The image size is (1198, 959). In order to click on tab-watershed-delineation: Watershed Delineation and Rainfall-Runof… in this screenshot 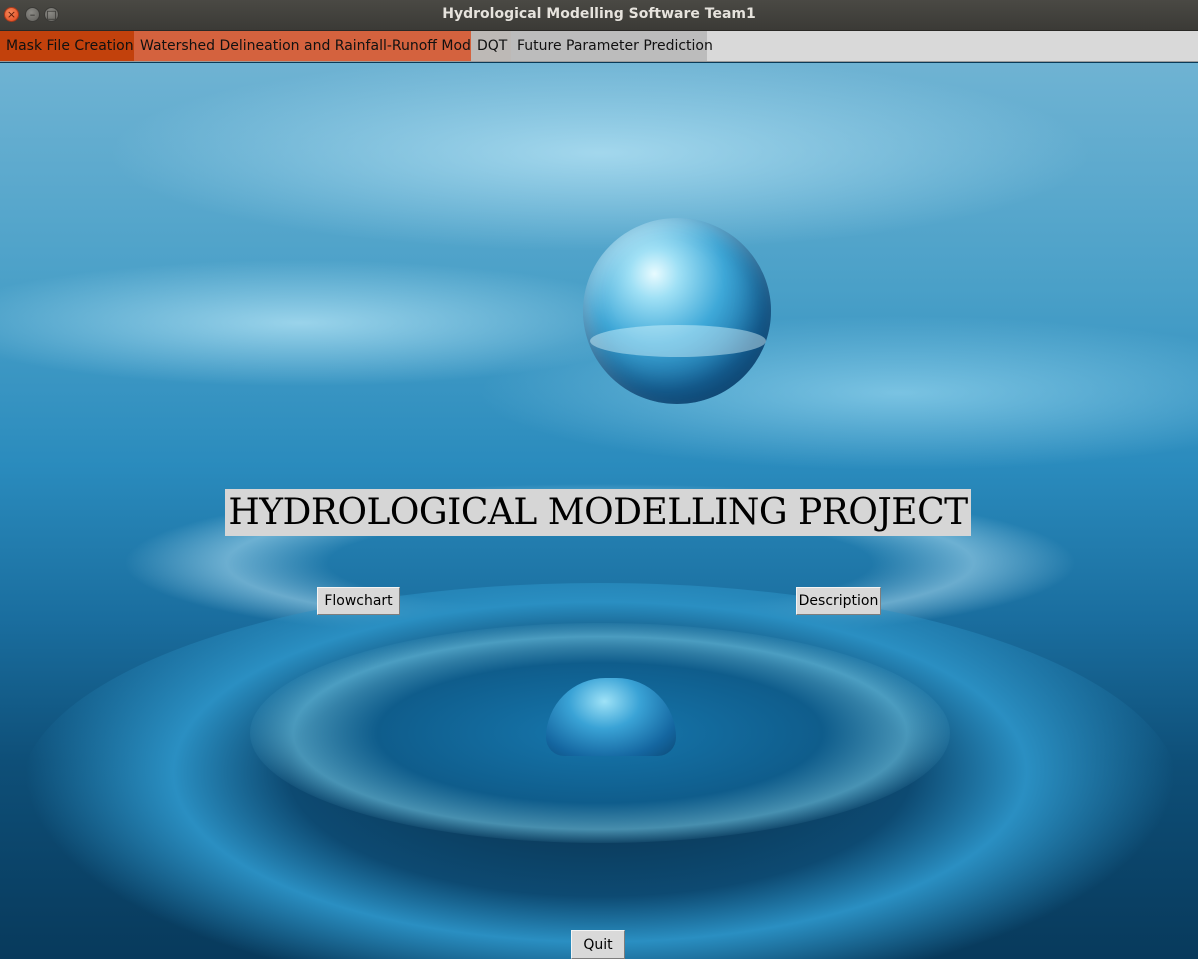, I will do `click(308, 46)`.